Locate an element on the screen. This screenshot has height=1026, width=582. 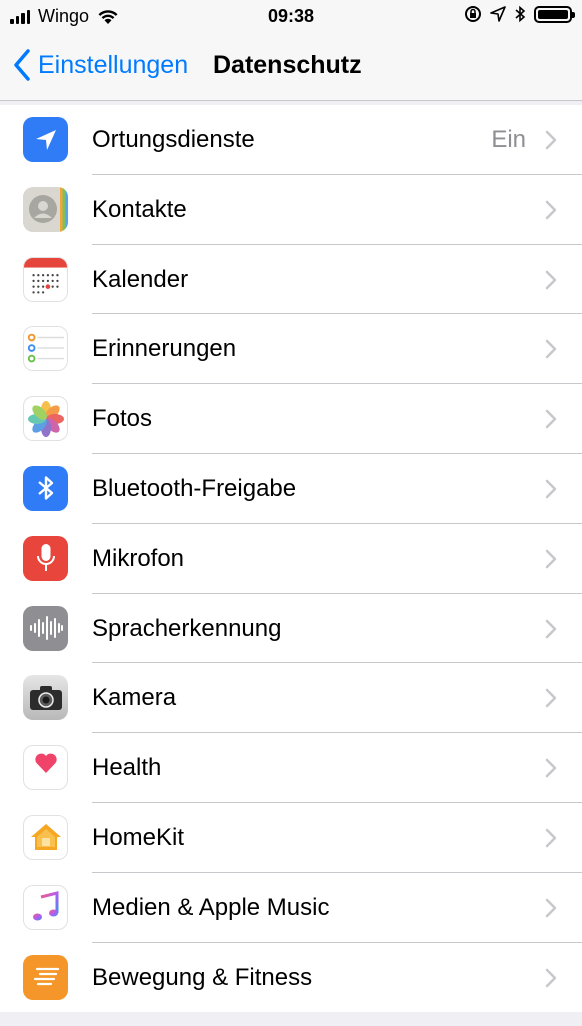
row-label: HomeKit is located at coordinates (138, 837).